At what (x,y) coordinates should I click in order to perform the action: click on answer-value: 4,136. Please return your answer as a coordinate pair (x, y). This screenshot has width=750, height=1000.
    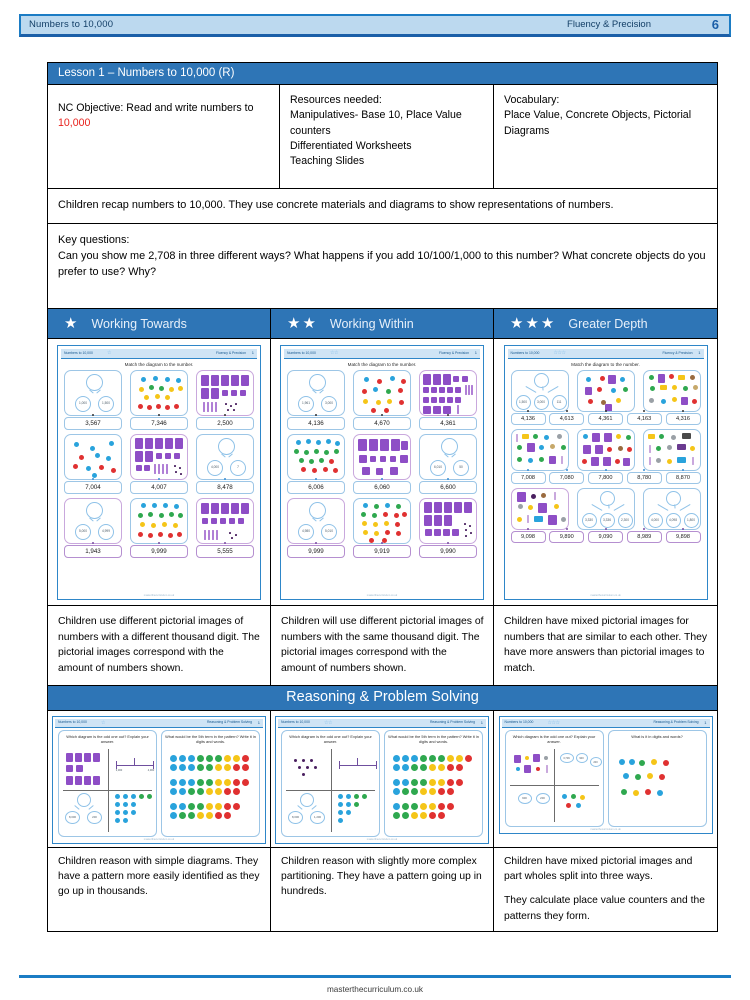
    Looking at the image, I should click on (316, 424).